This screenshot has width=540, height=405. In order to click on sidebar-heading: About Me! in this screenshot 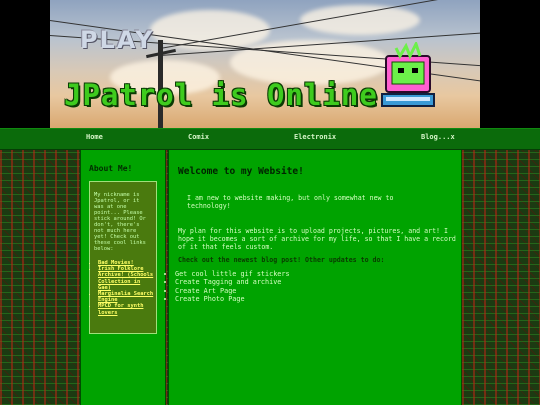, I will do `click(111, 168)`.